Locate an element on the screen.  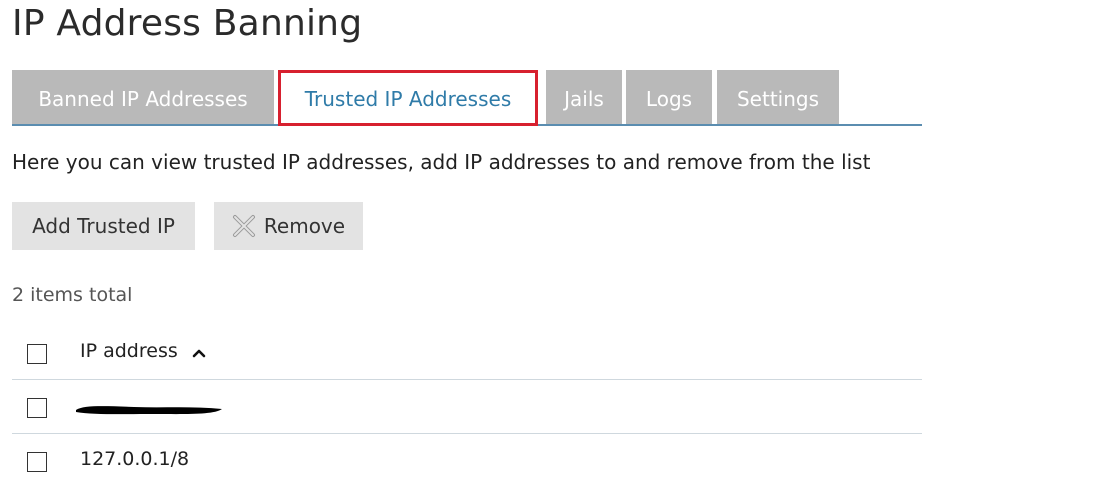
tab-settings: Settings is located at coordinates (778, 97).